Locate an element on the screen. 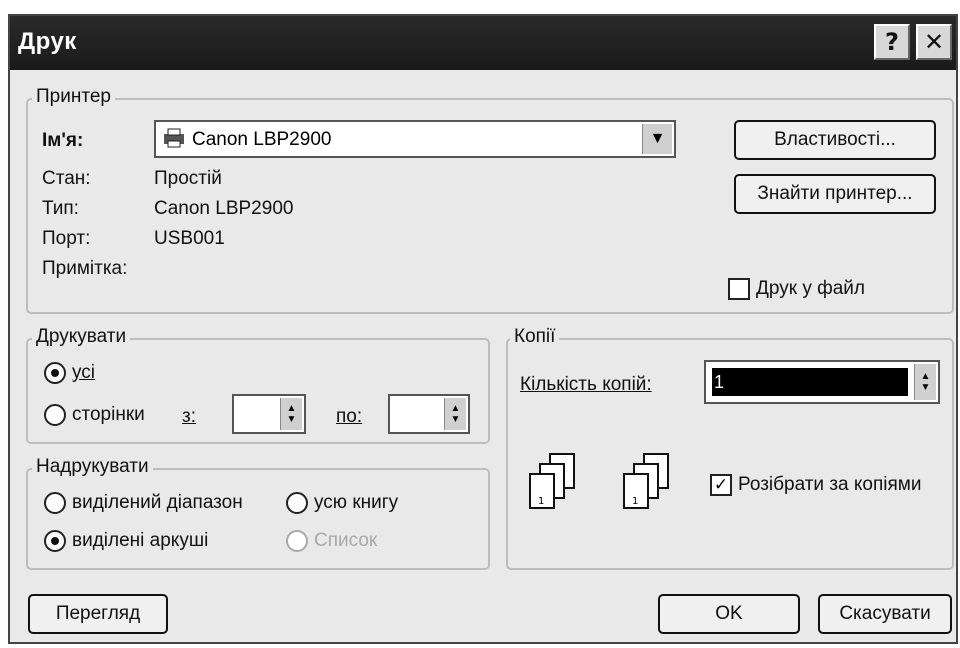 This screenshot has height=648, width=960. print-what-group is located at coordinates (258, 519).